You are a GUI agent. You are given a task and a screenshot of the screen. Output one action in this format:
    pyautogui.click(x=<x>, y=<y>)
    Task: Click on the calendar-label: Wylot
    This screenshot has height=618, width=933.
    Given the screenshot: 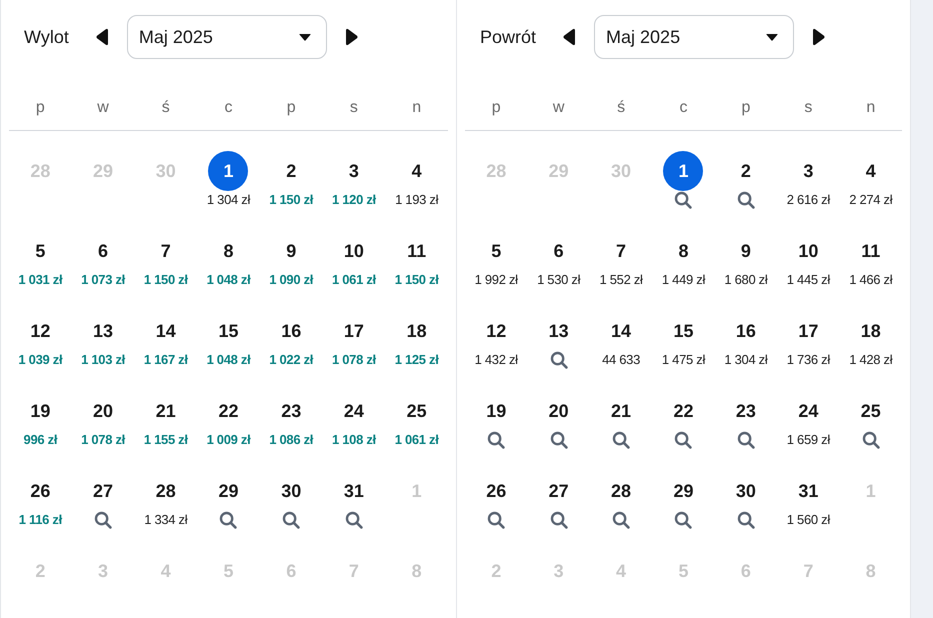 What is the action you would take?
    pyautogui.click(x=46, y=37)
    